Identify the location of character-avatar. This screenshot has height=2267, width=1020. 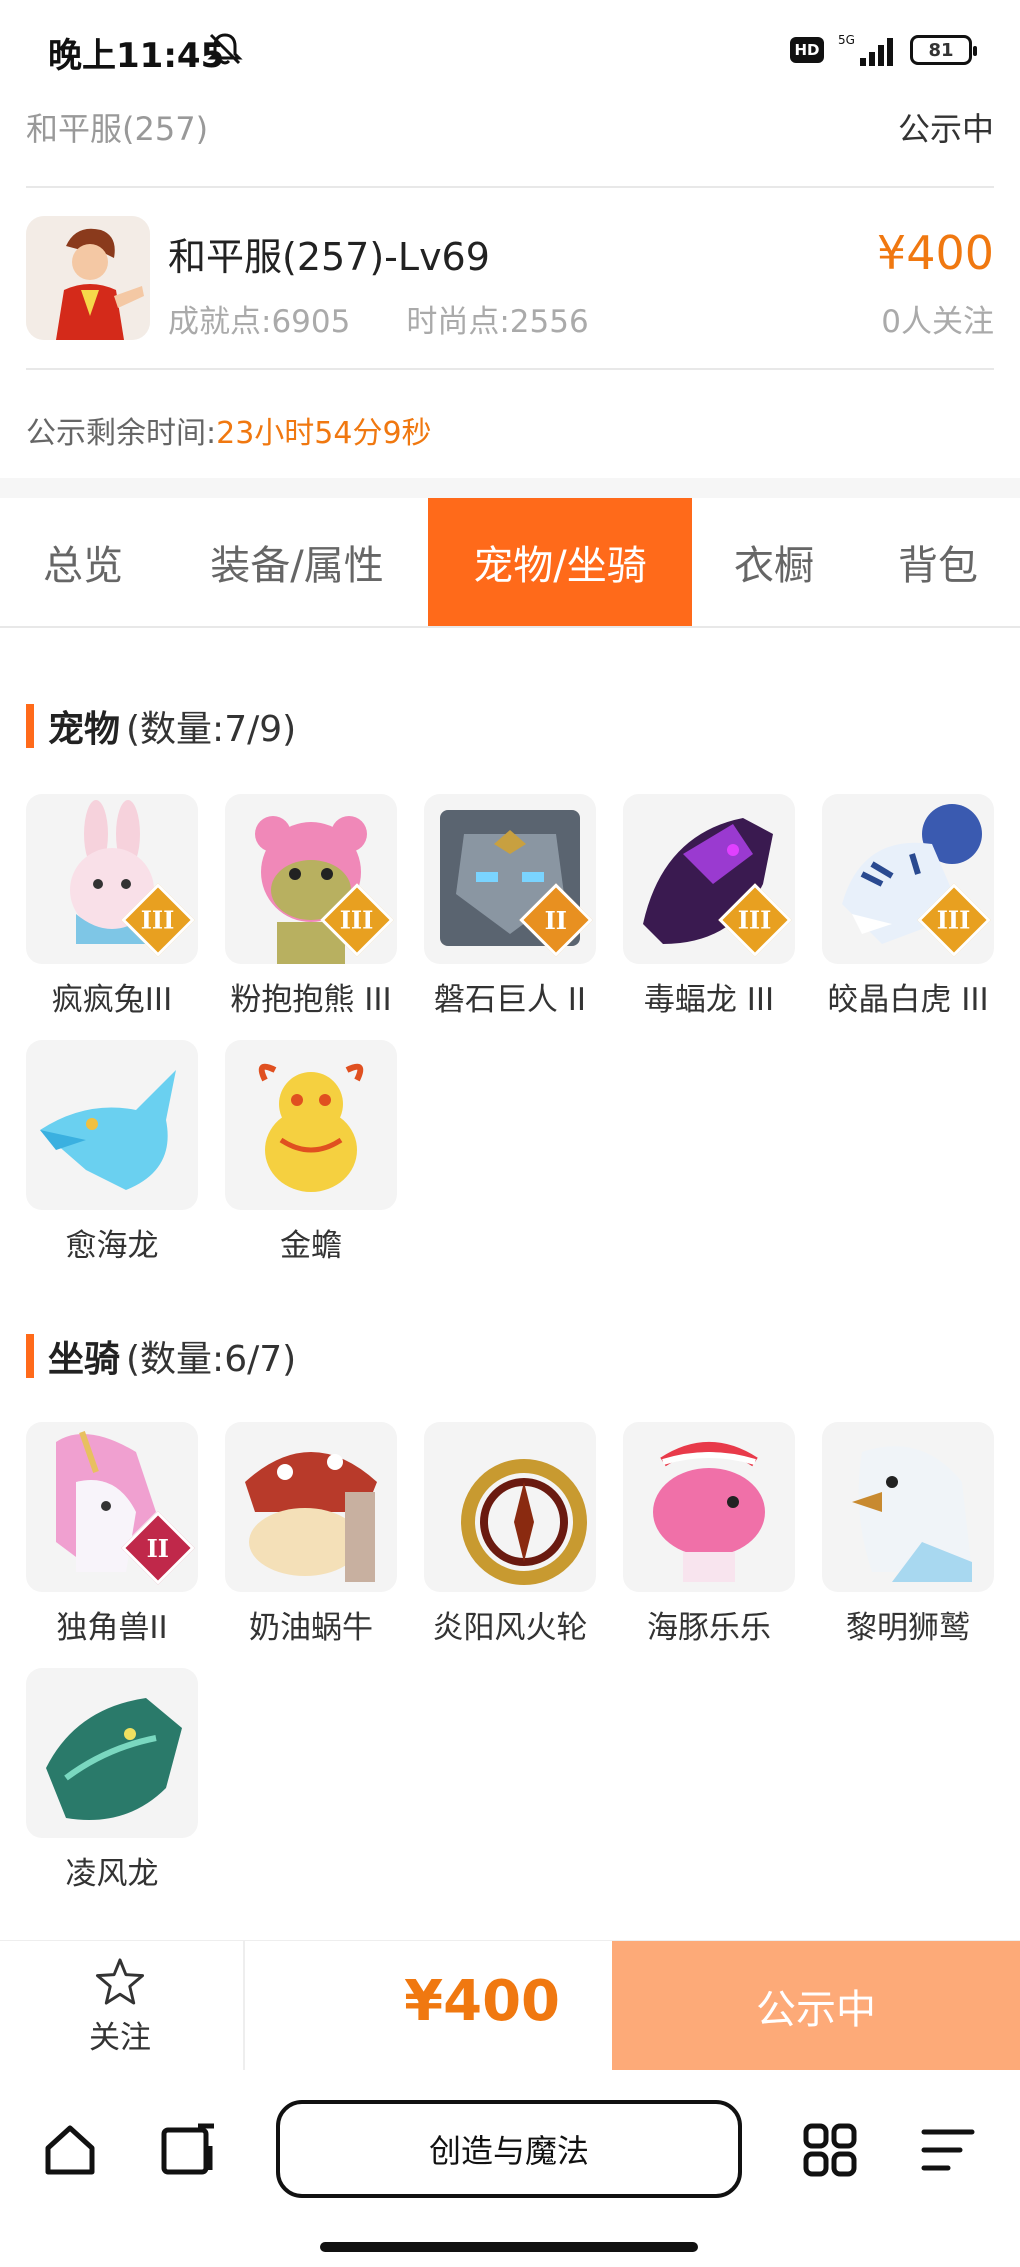
(88, 278).